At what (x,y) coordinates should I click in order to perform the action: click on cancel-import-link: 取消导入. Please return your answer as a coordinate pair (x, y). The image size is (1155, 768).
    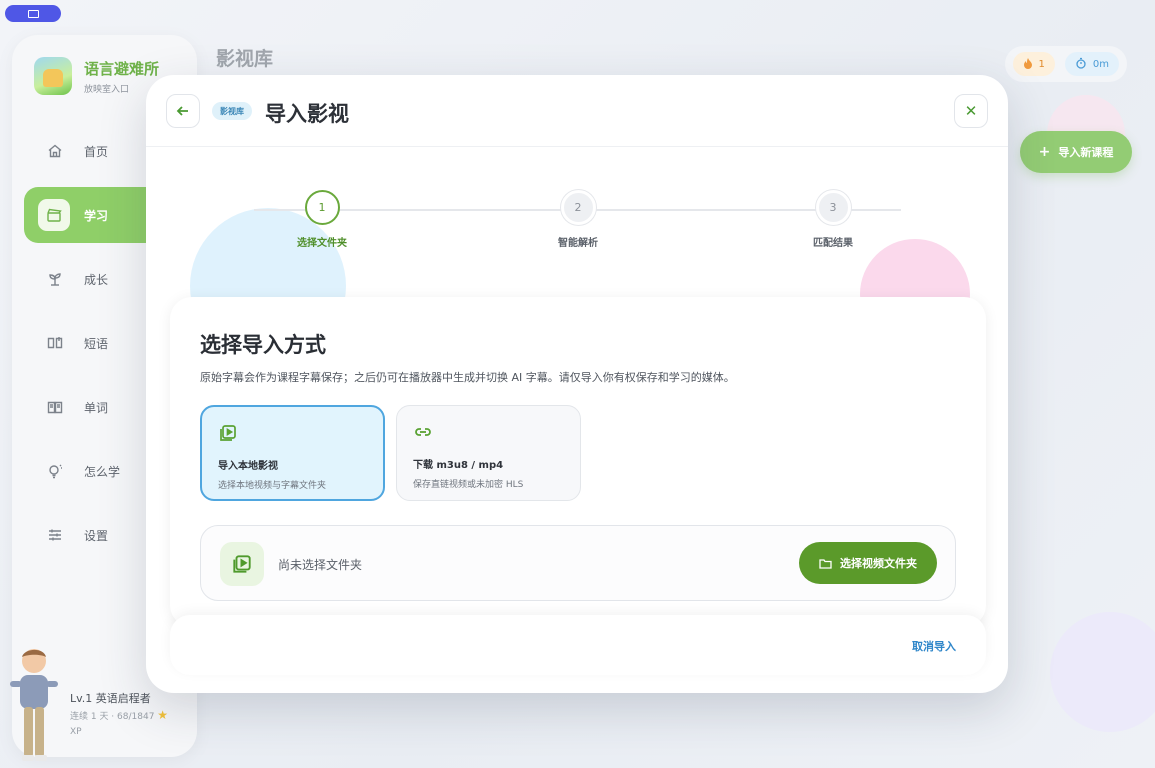
    Looking at the image, I should click on (934, 646).